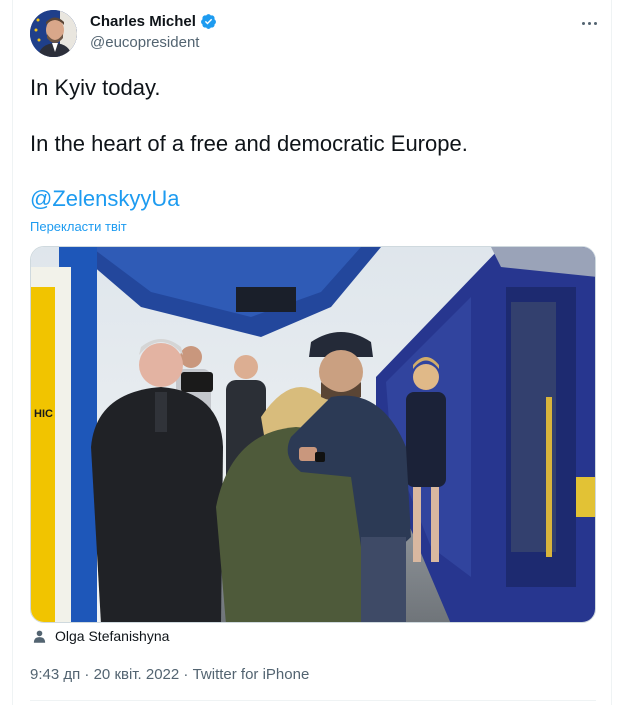  Describe the element at coordinates (95, 87) in the screenshot. I see `tweet-text-line1: In Kyiv today.` at that location.